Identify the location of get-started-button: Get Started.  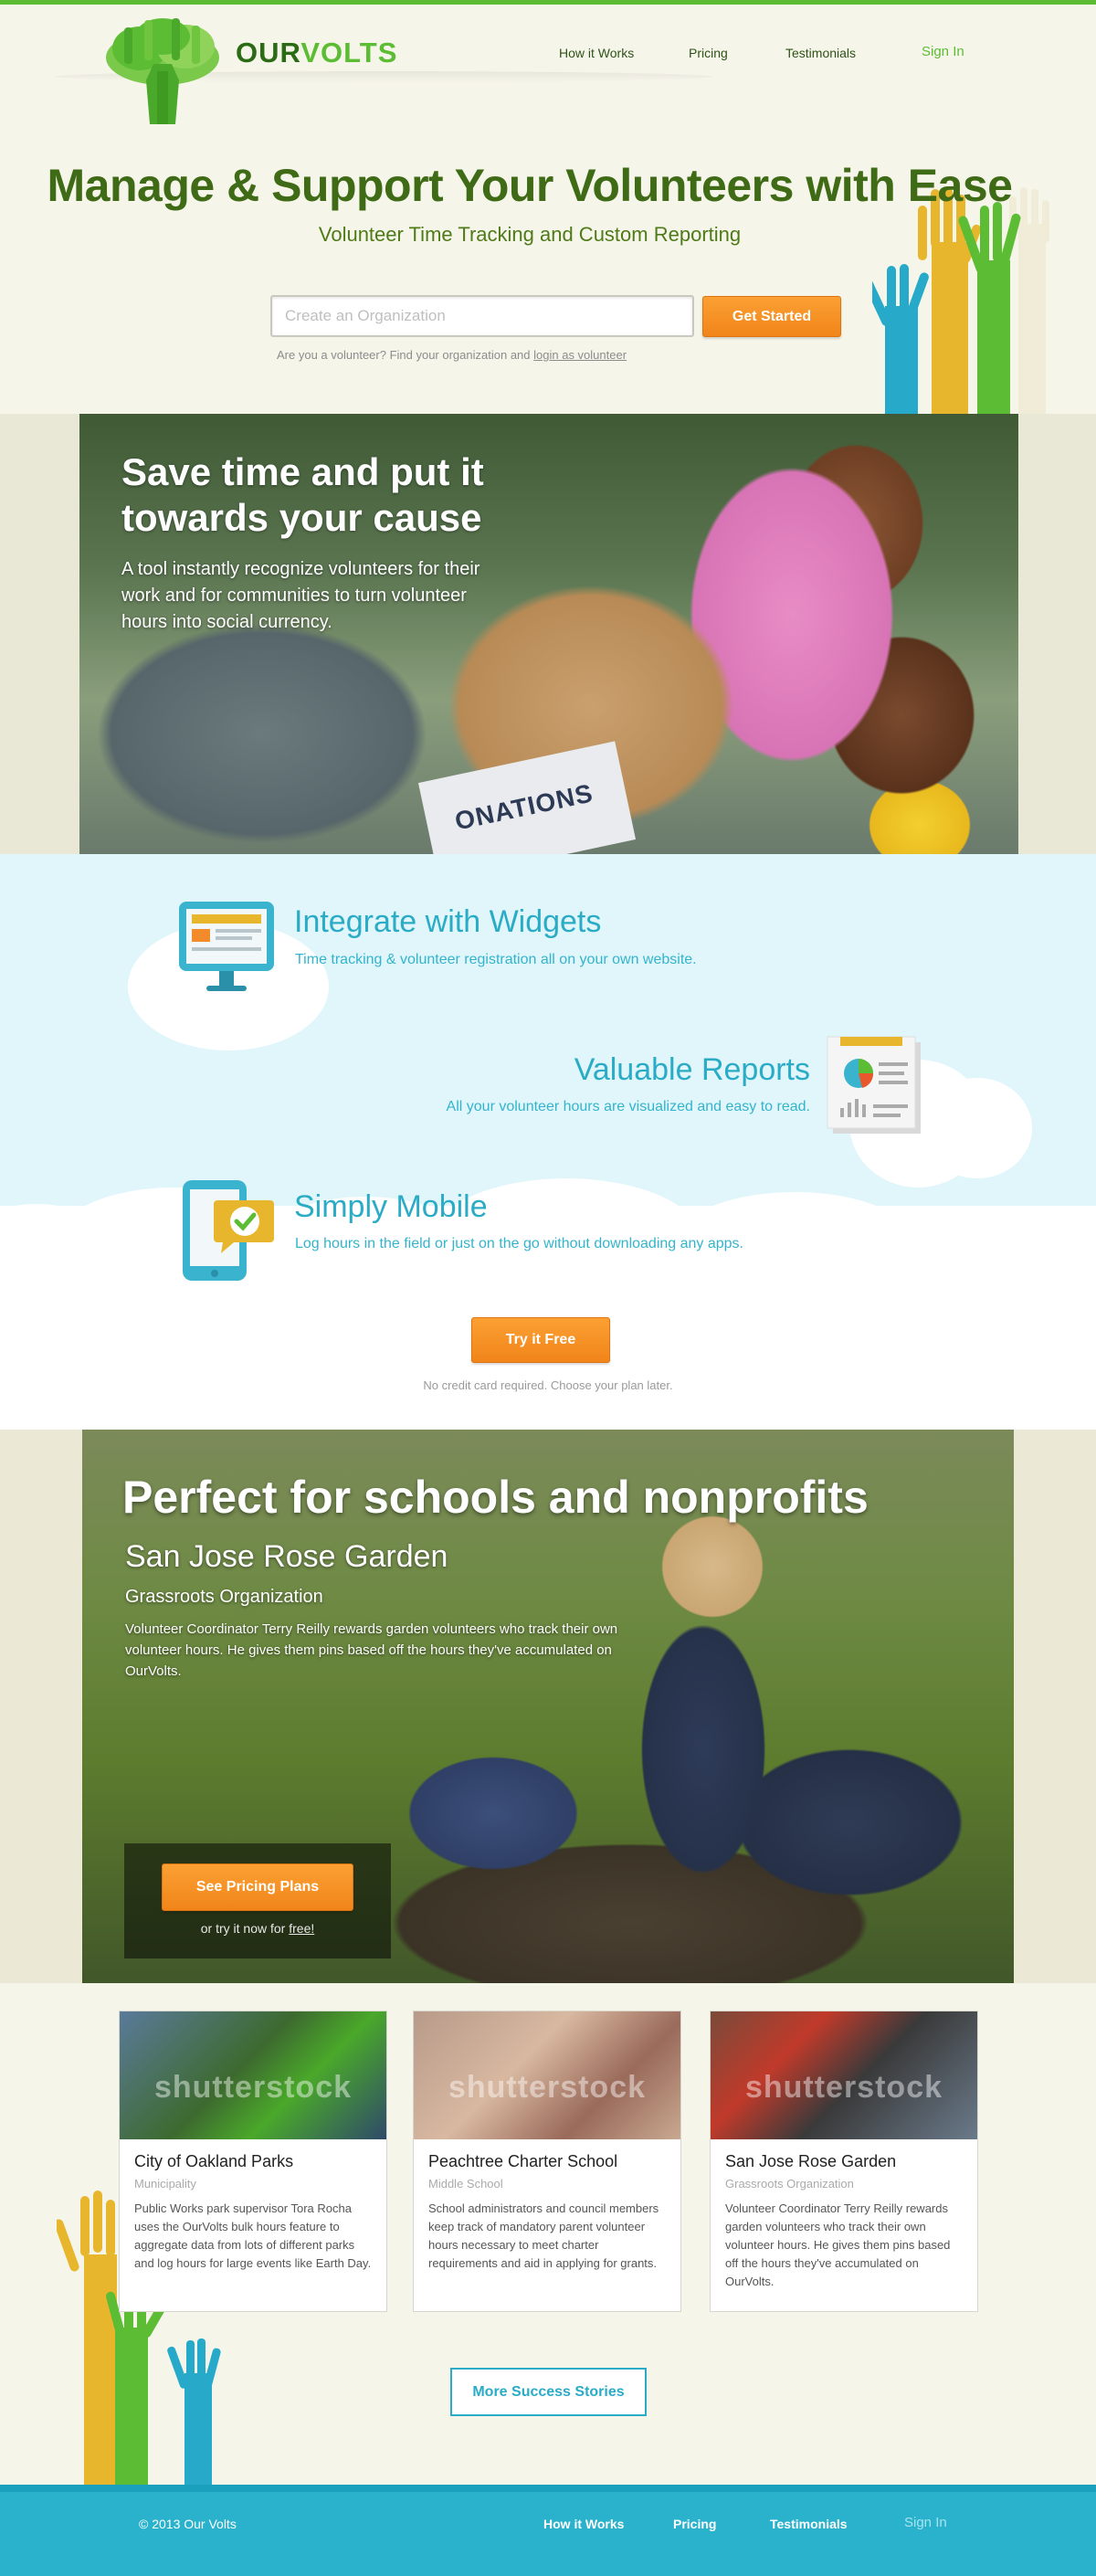
(771, 316).